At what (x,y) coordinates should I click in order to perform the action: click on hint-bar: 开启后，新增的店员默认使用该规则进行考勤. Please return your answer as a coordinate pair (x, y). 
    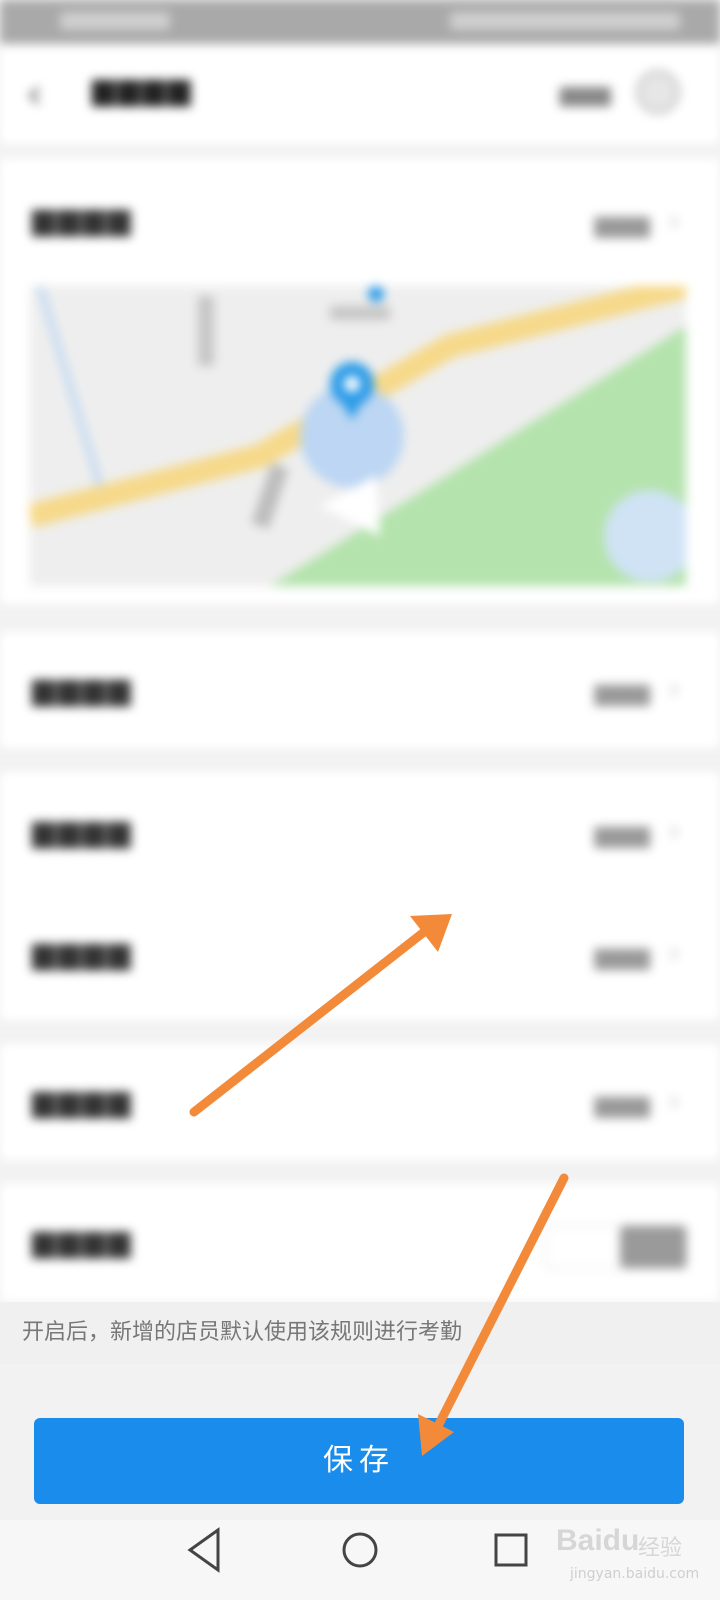
    Looking at the image, I should click on (360, 1333).